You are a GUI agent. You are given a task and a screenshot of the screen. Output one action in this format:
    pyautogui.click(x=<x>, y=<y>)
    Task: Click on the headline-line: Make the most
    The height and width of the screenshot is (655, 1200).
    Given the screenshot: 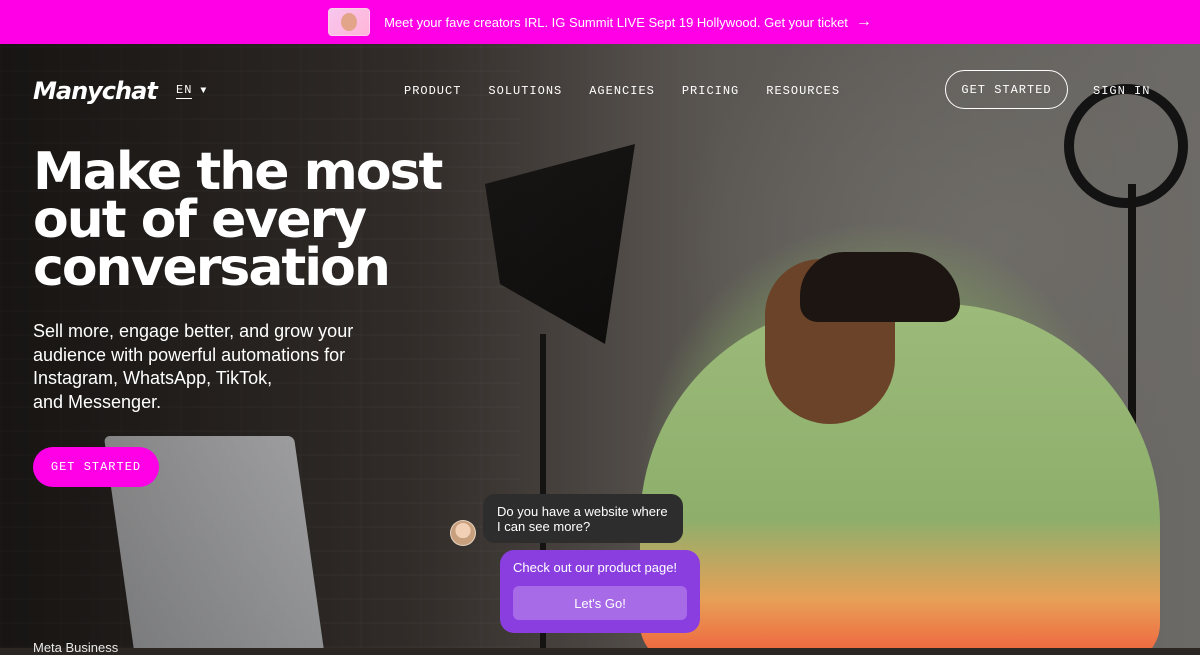 What is the action you would take?
    pyautogui.click(x=238, y=172)
    